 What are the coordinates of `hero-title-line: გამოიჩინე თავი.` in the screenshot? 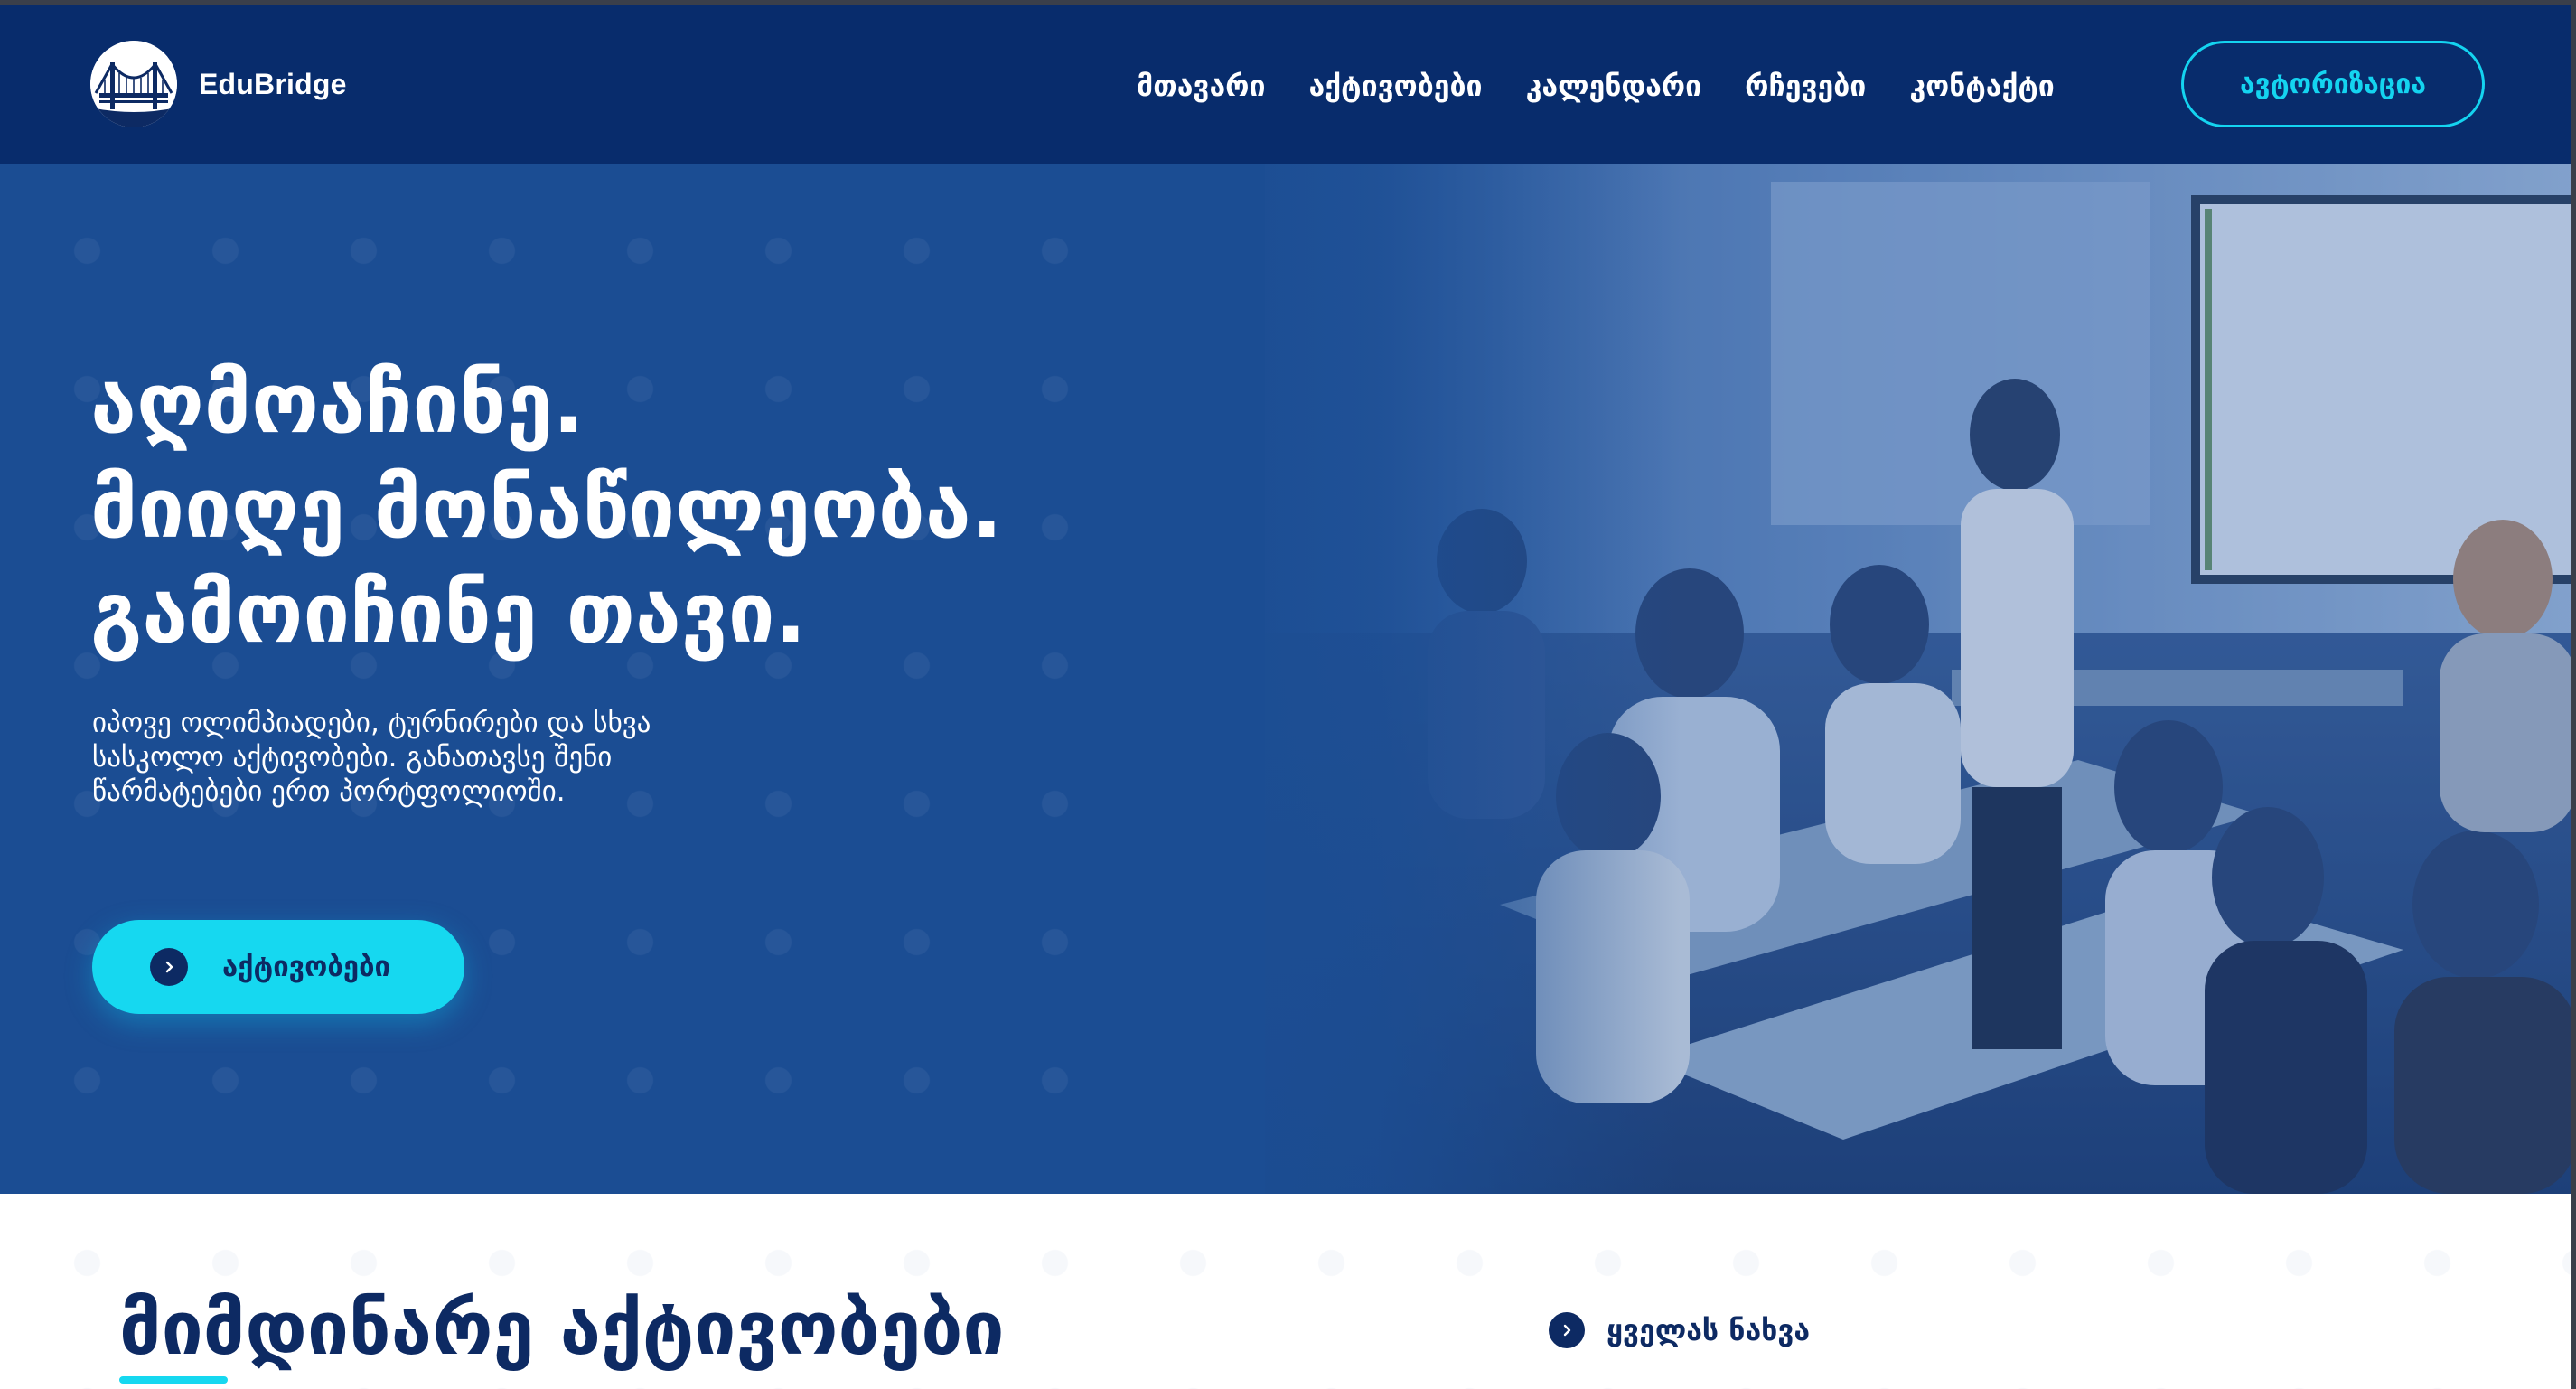 It's located at (448, 613).